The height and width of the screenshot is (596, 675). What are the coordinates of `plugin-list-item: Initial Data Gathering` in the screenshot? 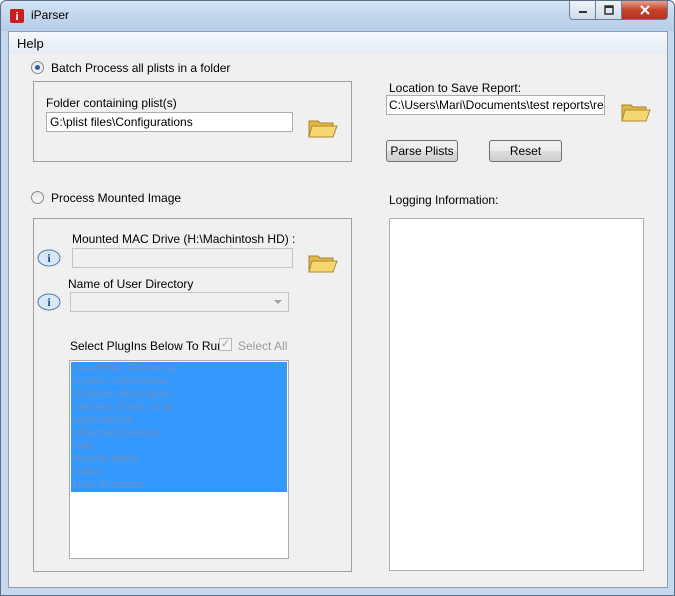 It's located at (179, 368).